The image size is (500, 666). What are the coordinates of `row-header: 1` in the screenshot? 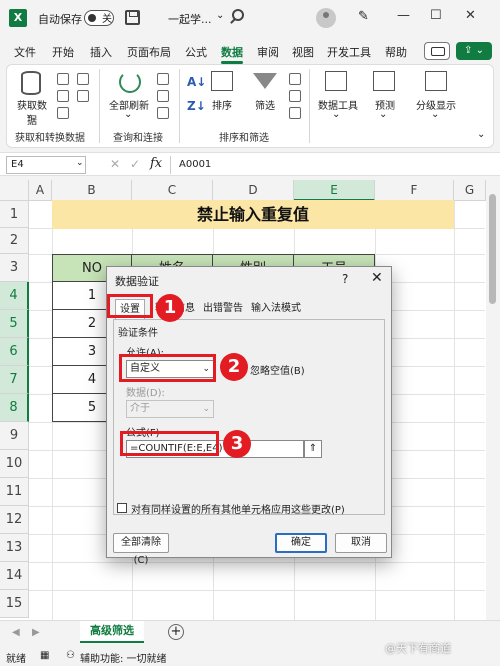 It's located at (14, 214).